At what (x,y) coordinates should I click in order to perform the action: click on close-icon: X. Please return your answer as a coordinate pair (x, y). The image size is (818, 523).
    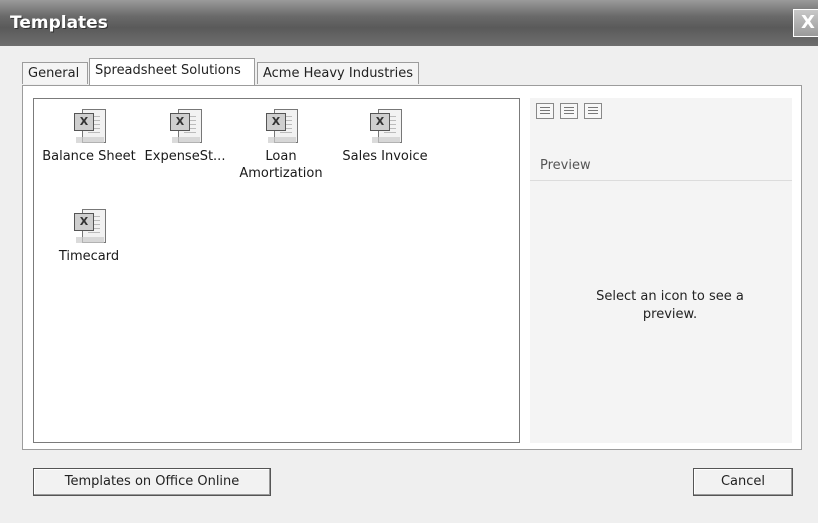
    Looking at the image, I should click on (808, 22).